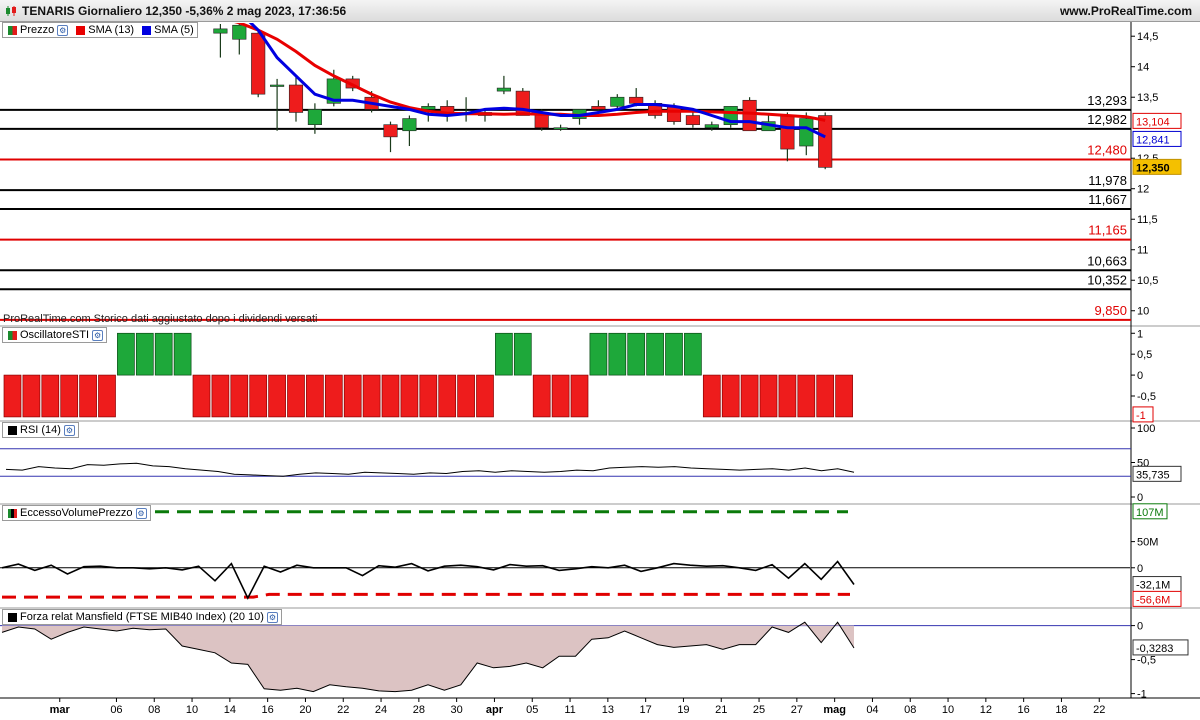  What do you see at coordinates (1143, 190) in the screenshot?
I see `y-tick-label: 12` at bounding box center [1143, 190].